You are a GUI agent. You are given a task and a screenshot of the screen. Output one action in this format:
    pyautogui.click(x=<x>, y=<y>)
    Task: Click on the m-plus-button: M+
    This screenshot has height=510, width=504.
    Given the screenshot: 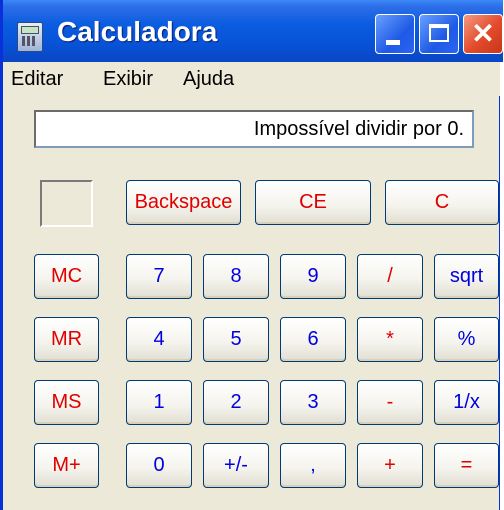 What is the action you would take?
    pyautogui.click(x=66, y=465)
    